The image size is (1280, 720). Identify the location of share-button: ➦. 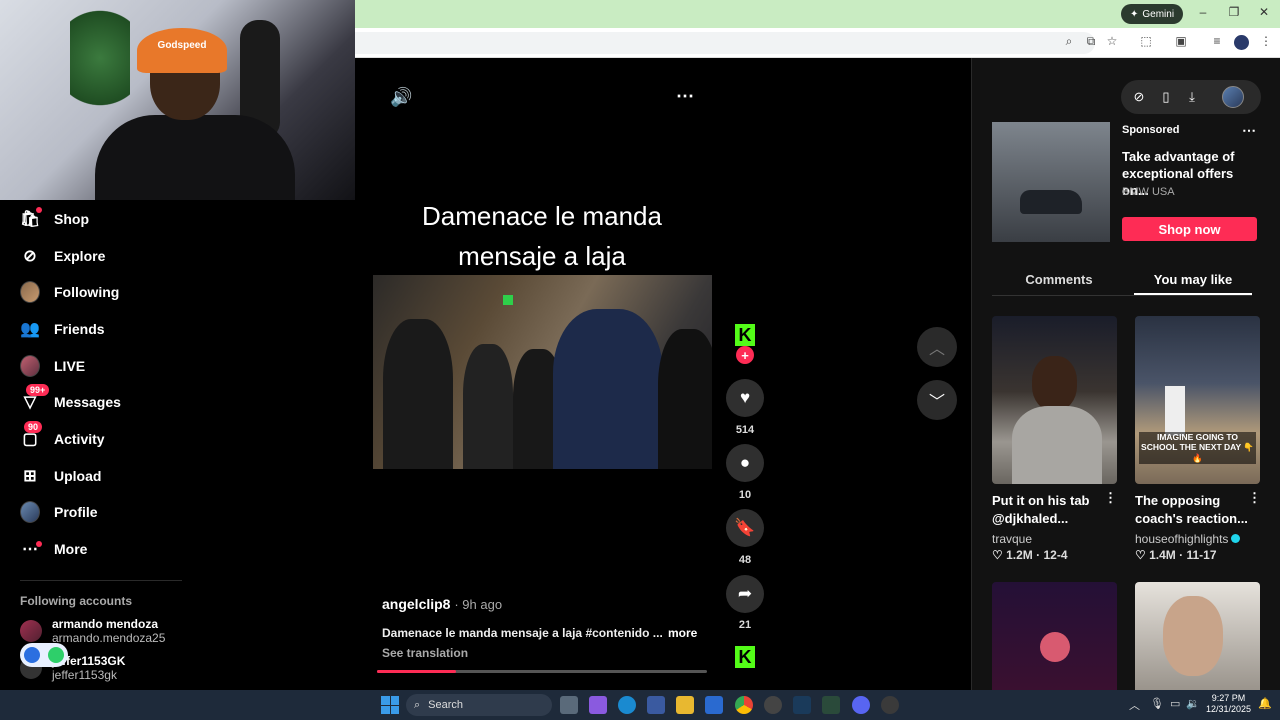
(745, 594).